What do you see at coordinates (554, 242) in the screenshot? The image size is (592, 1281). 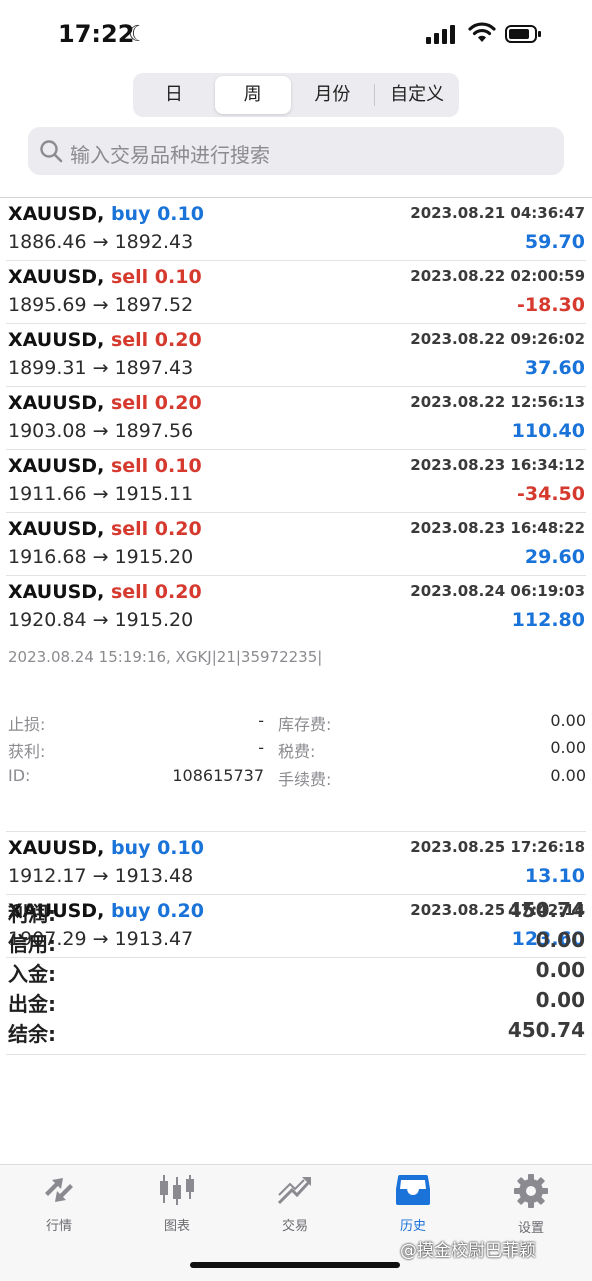 I see `deal-profit: 59.70` at bounding box center [554, 242].